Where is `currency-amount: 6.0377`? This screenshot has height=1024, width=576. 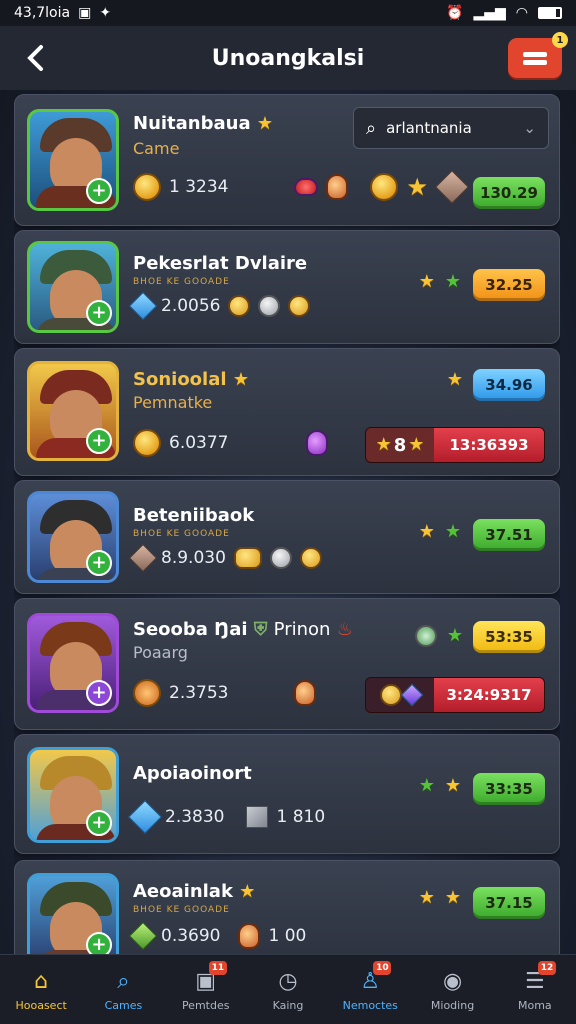
currency-amount: 6.0377 is located at coordinates (199, 443).